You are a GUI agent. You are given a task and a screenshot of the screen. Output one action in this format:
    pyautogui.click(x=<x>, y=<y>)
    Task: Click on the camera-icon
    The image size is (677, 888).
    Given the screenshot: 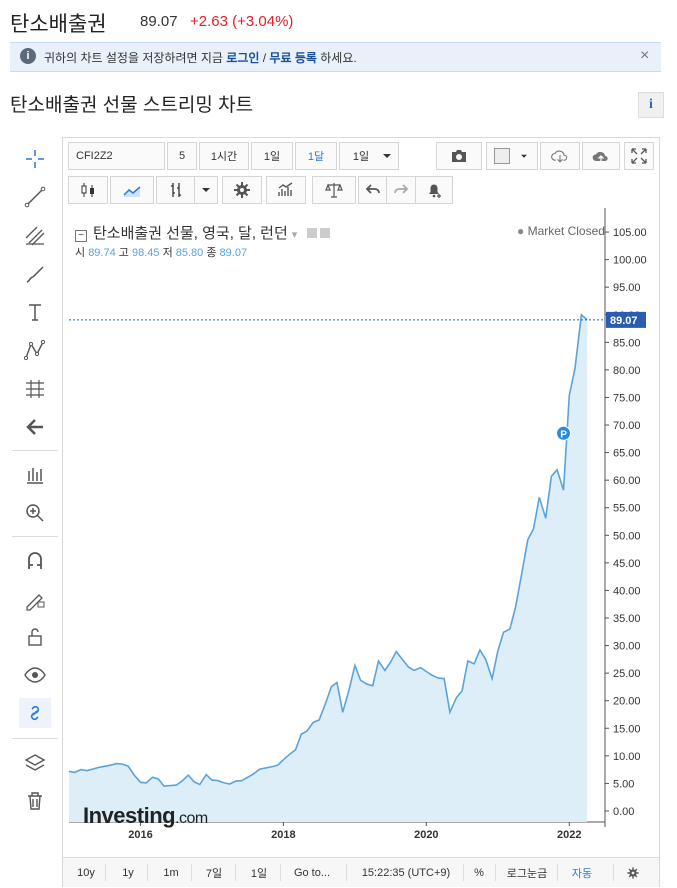 What is the action you would take?
    pyautogui.click(x=459, y=156)
    